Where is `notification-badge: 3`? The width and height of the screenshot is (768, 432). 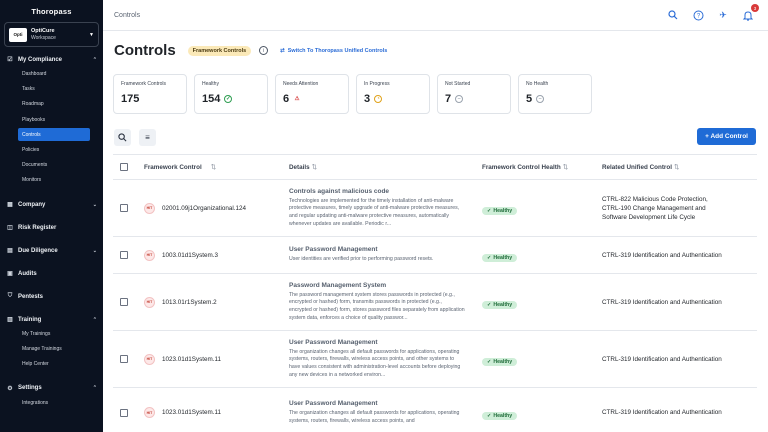
notification-badge: 3 is located at coordinates (755, 8).